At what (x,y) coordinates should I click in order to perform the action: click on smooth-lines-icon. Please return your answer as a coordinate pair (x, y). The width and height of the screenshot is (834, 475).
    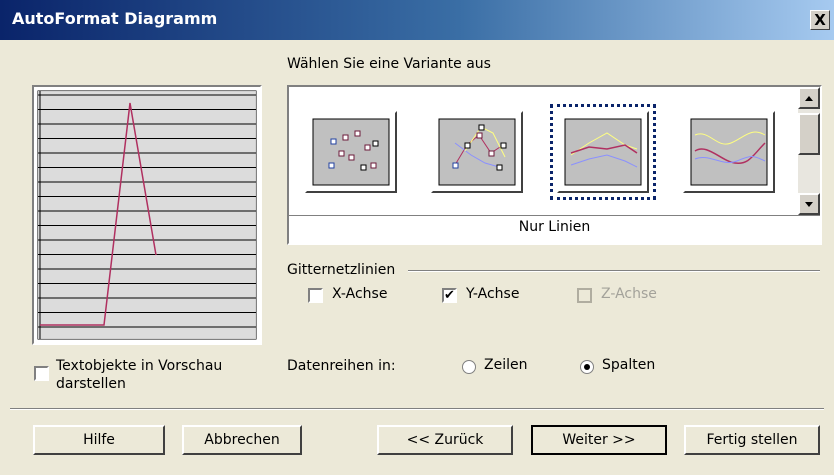
    Looking at the image, I should click on (729, 152).